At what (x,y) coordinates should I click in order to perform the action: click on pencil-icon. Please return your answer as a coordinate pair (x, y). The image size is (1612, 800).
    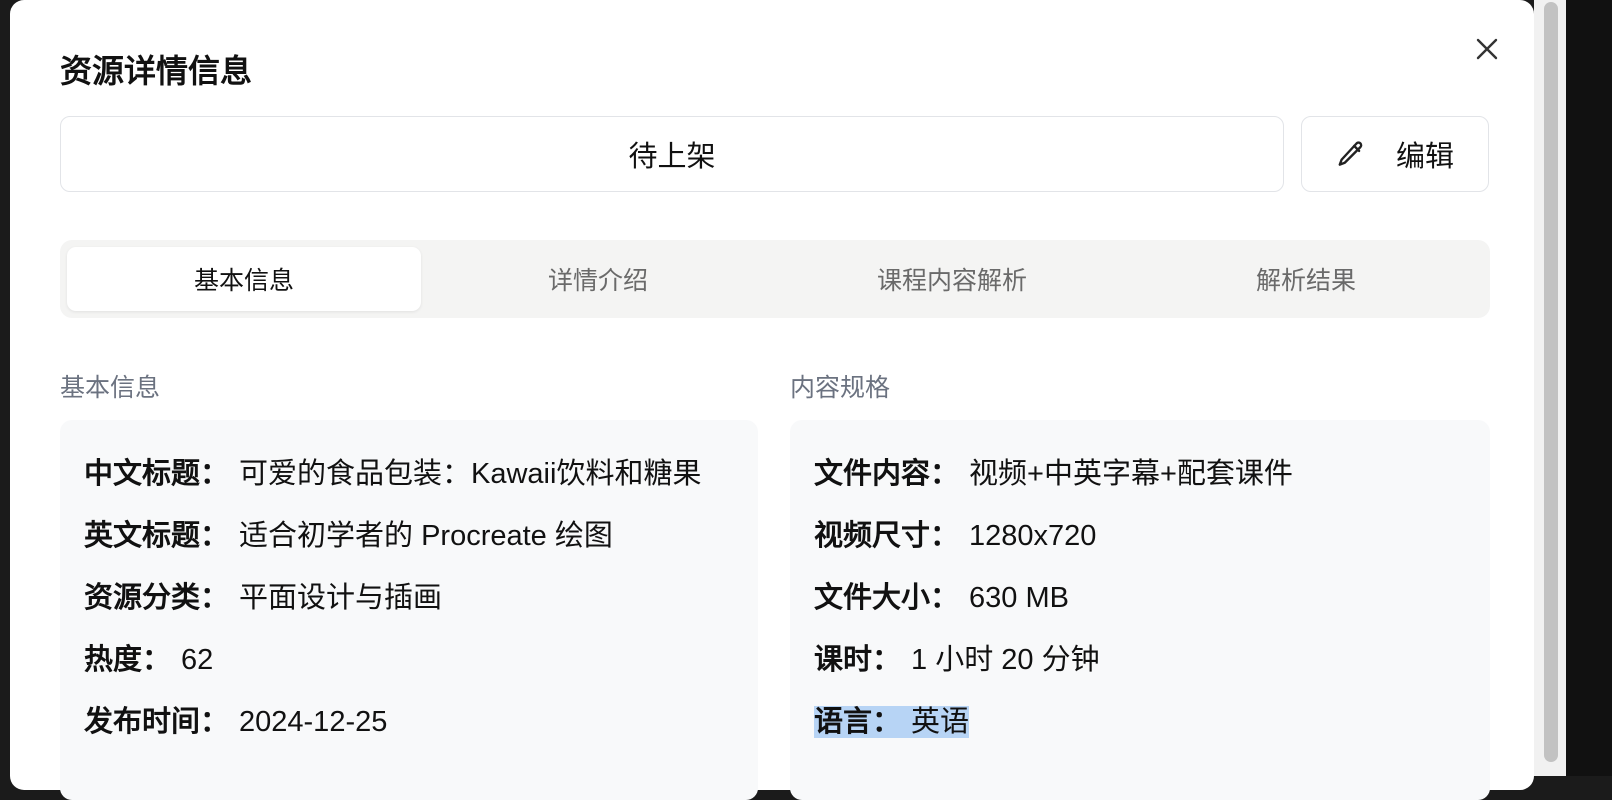
    Looking at the image, I should click on (1350, 153).